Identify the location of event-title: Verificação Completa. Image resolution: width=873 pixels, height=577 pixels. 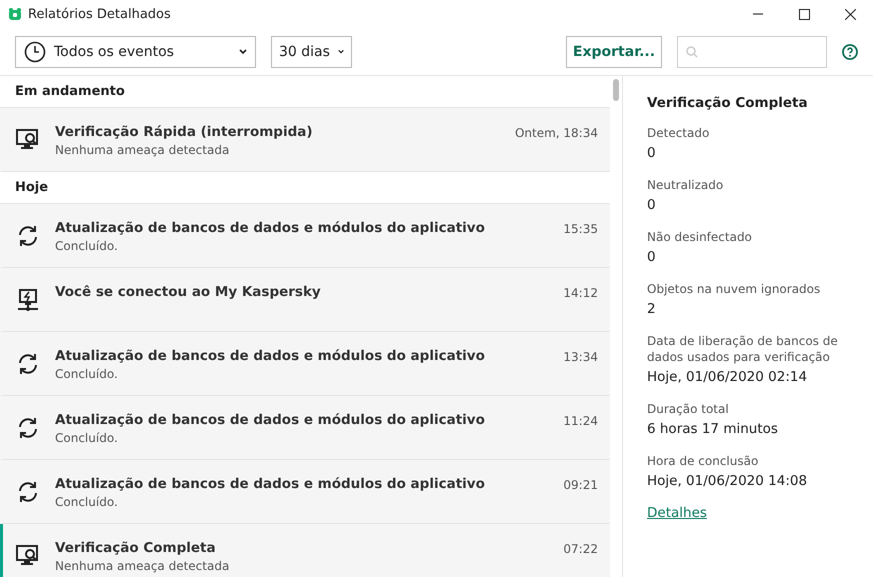
(136, 548).